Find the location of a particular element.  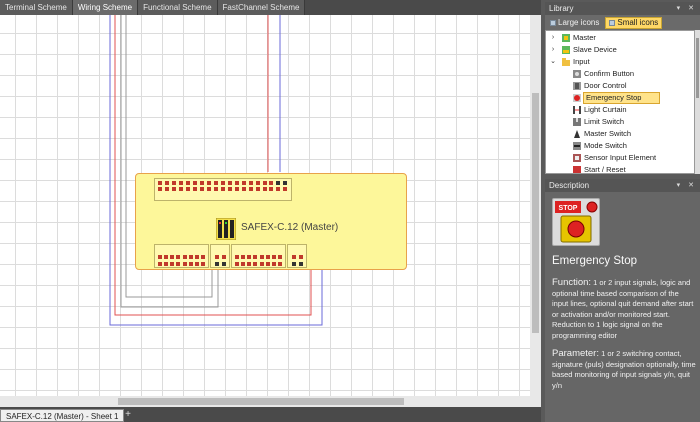

tree-item-limit-switch: Limit Switch is located at coordinates (620, 122).